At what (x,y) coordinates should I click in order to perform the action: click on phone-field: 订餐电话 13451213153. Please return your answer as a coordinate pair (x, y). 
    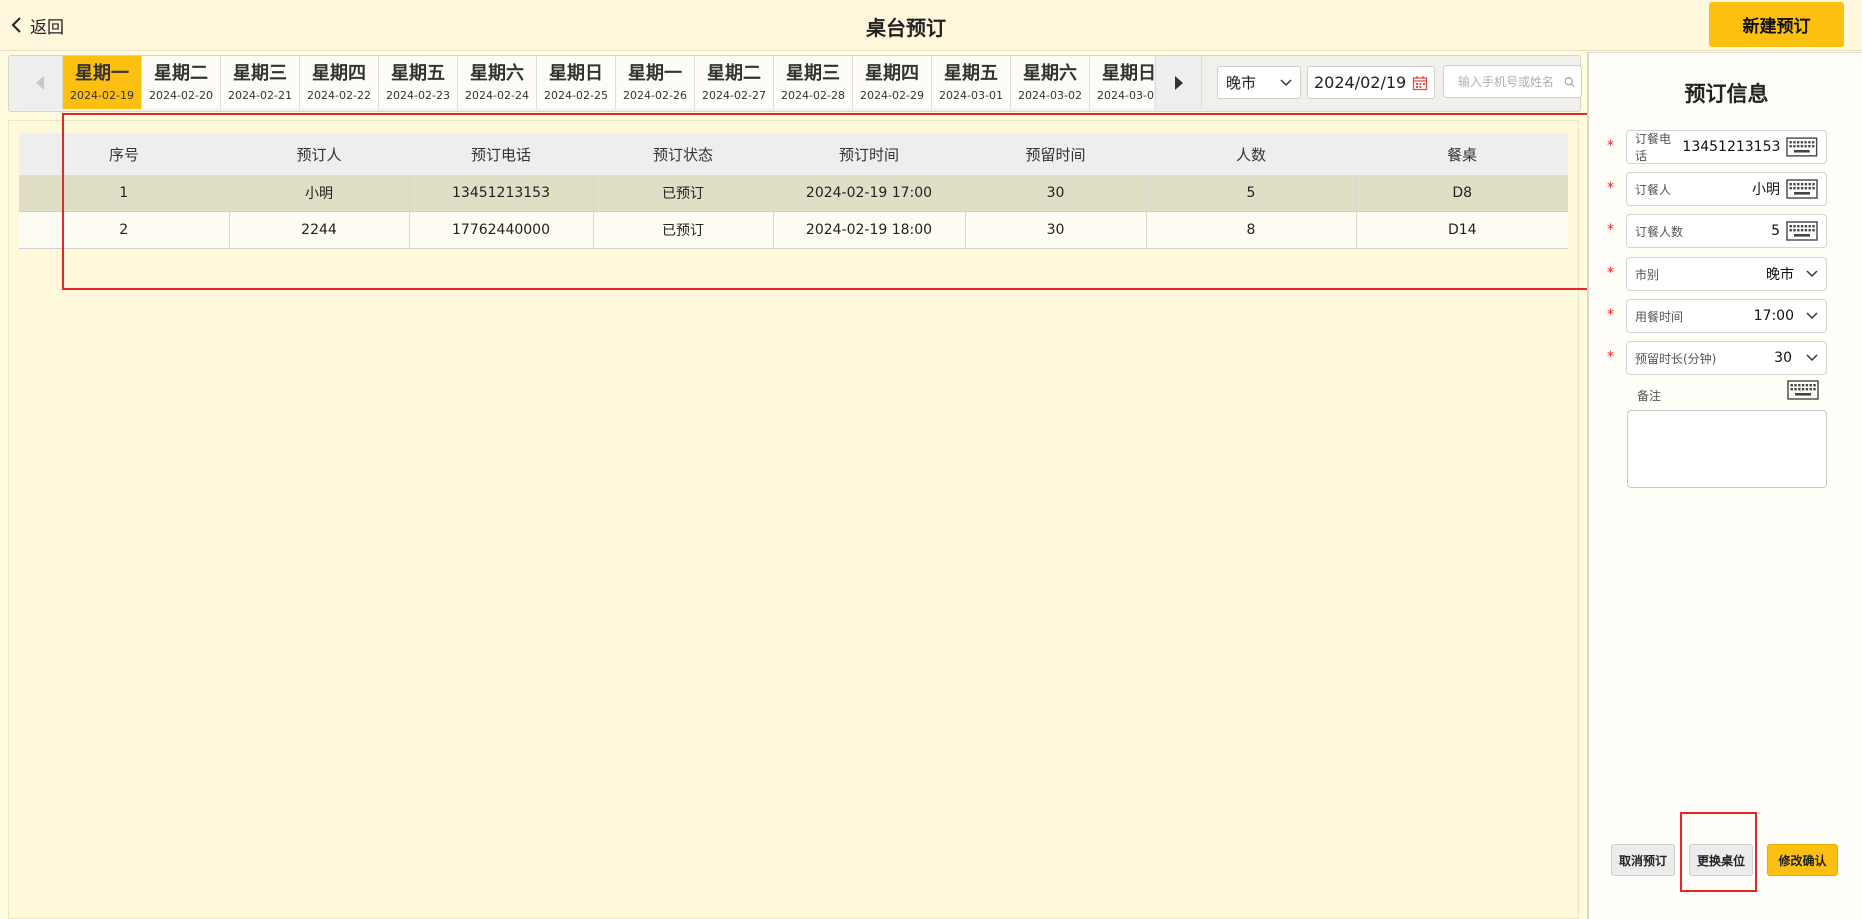
    Looking at the image, I should click on (1726, 147).